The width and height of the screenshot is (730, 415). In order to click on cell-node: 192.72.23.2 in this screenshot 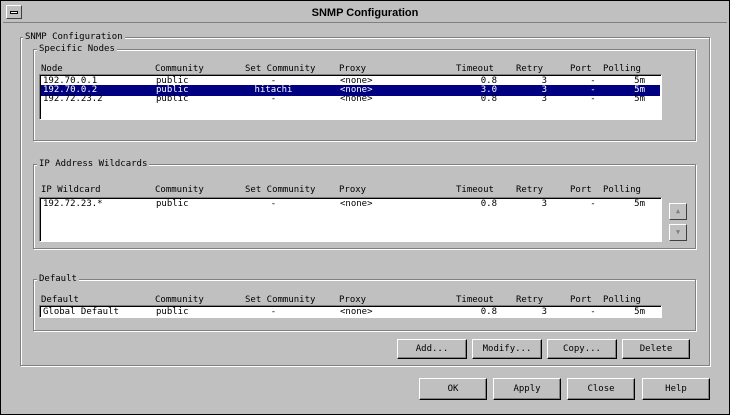, I will do `click(73, 99)`.